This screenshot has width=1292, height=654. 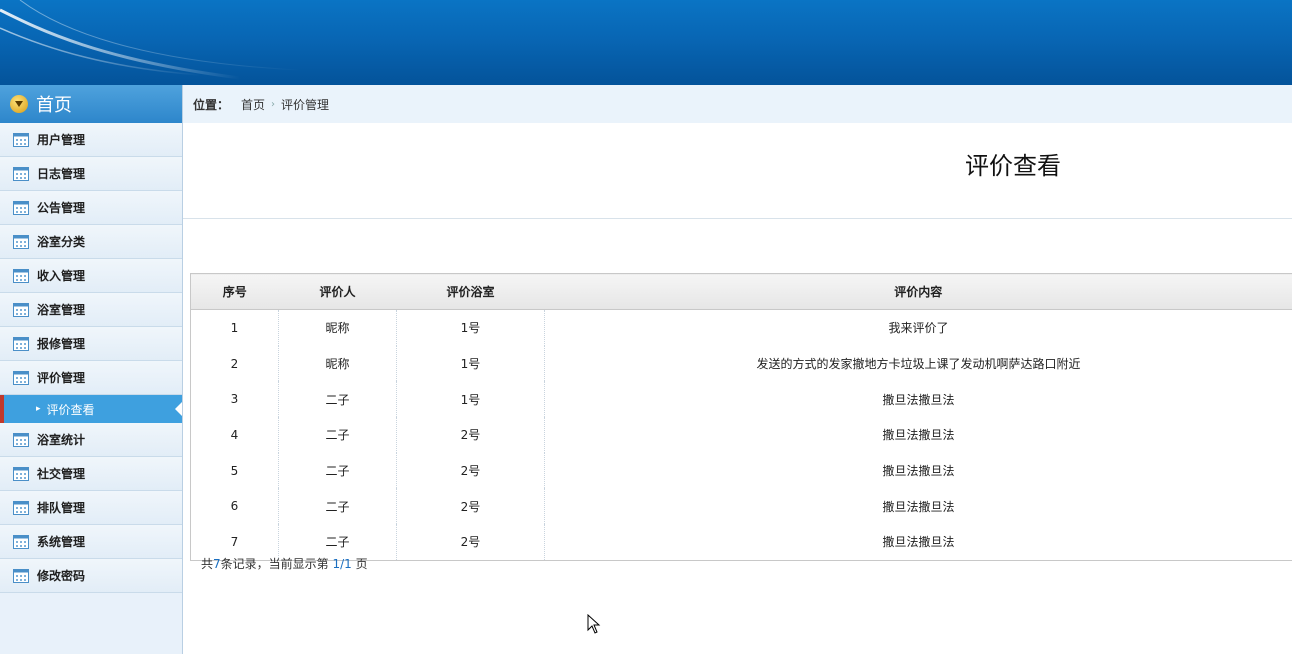 What do you see at coordinates (234, 470) in the screenshot?
I see `cell-index: 5` at bounding box center [234, 470].